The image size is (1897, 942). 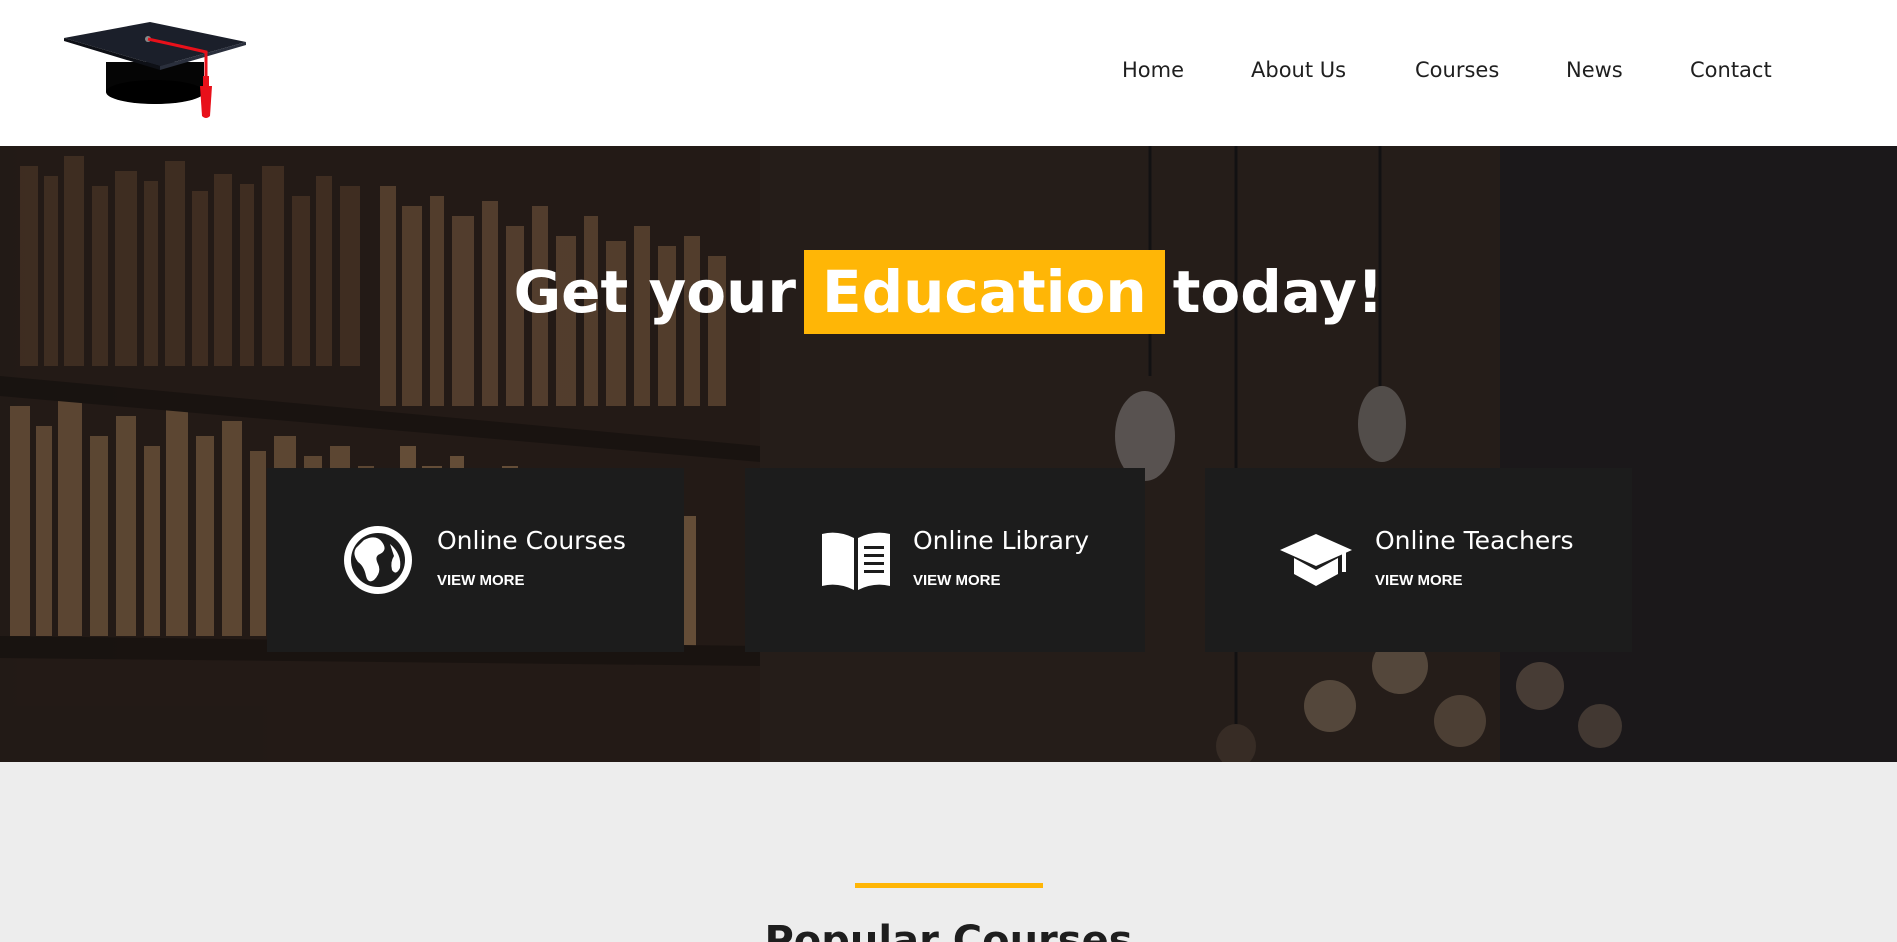 What do you see at coordinates (945, 560) in the screenshot?
I see `card-online-library: Online Library VIEW MORE` at bounding box center [945, 560].